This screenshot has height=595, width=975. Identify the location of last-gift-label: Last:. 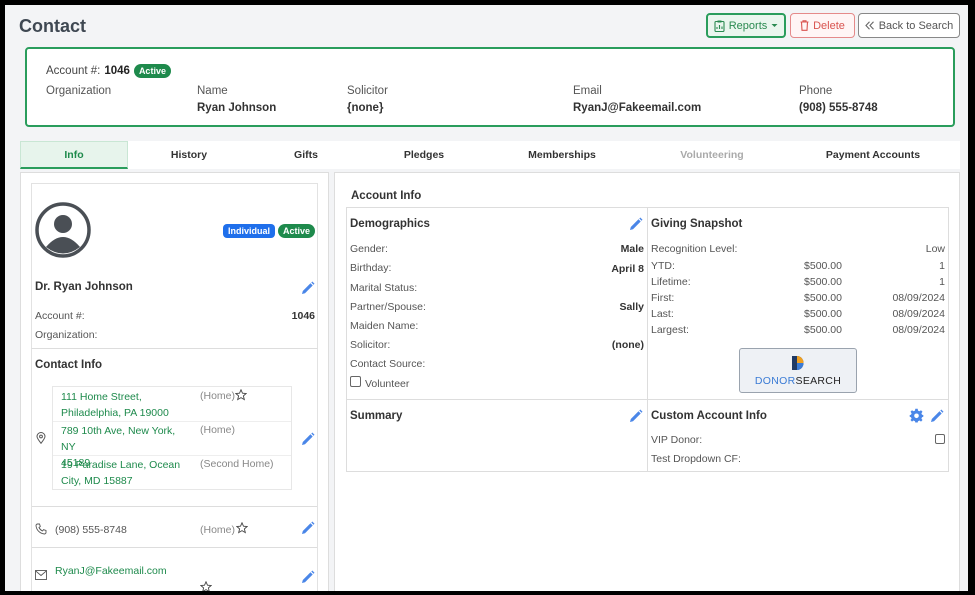
(662, 314).